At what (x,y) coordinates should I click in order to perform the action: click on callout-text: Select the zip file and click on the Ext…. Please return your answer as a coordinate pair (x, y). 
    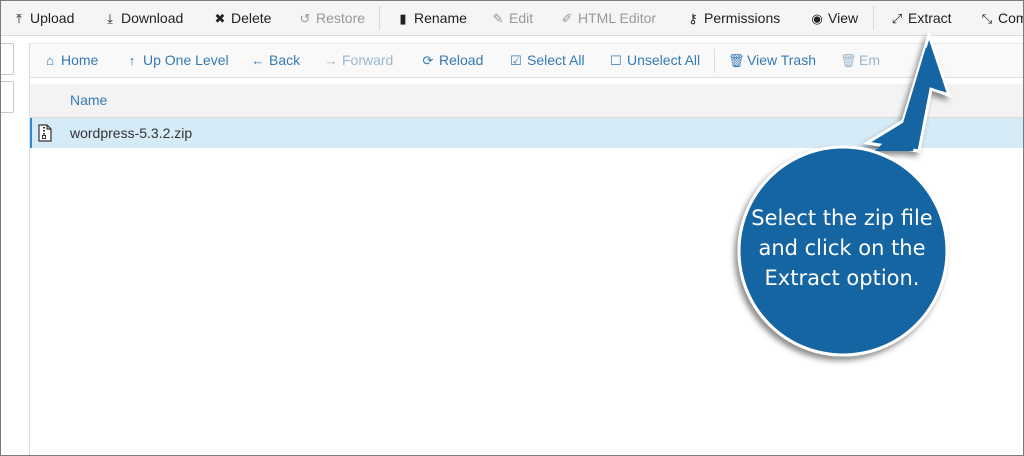
    Looking at the image, I should click on (842, 248).